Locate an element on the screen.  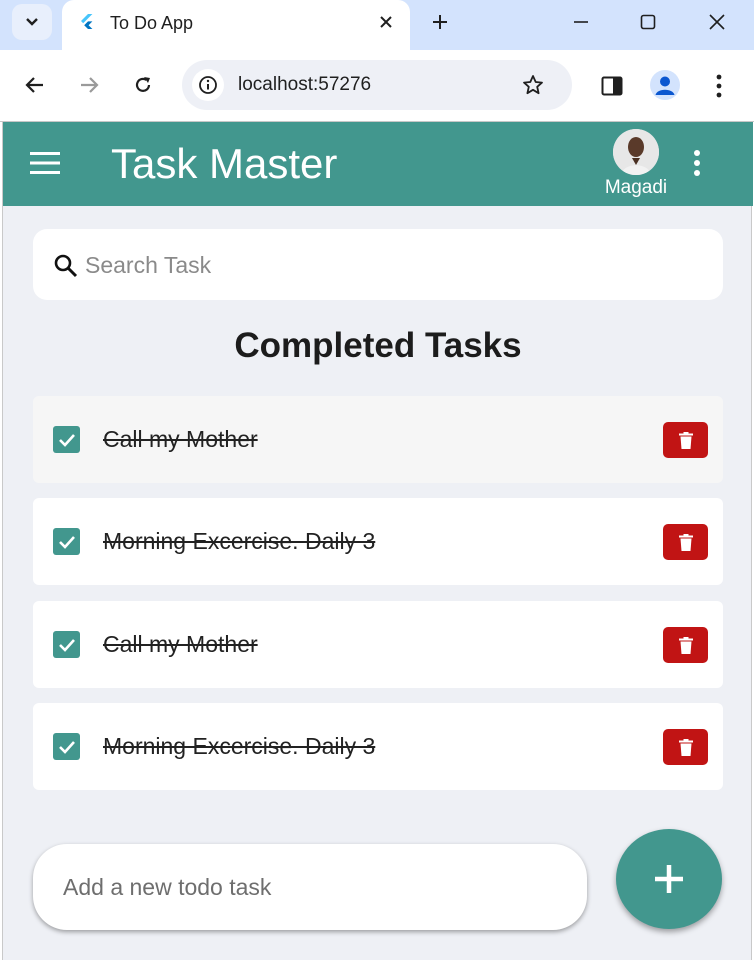
reload-icon is located at coordinates (143, 84).